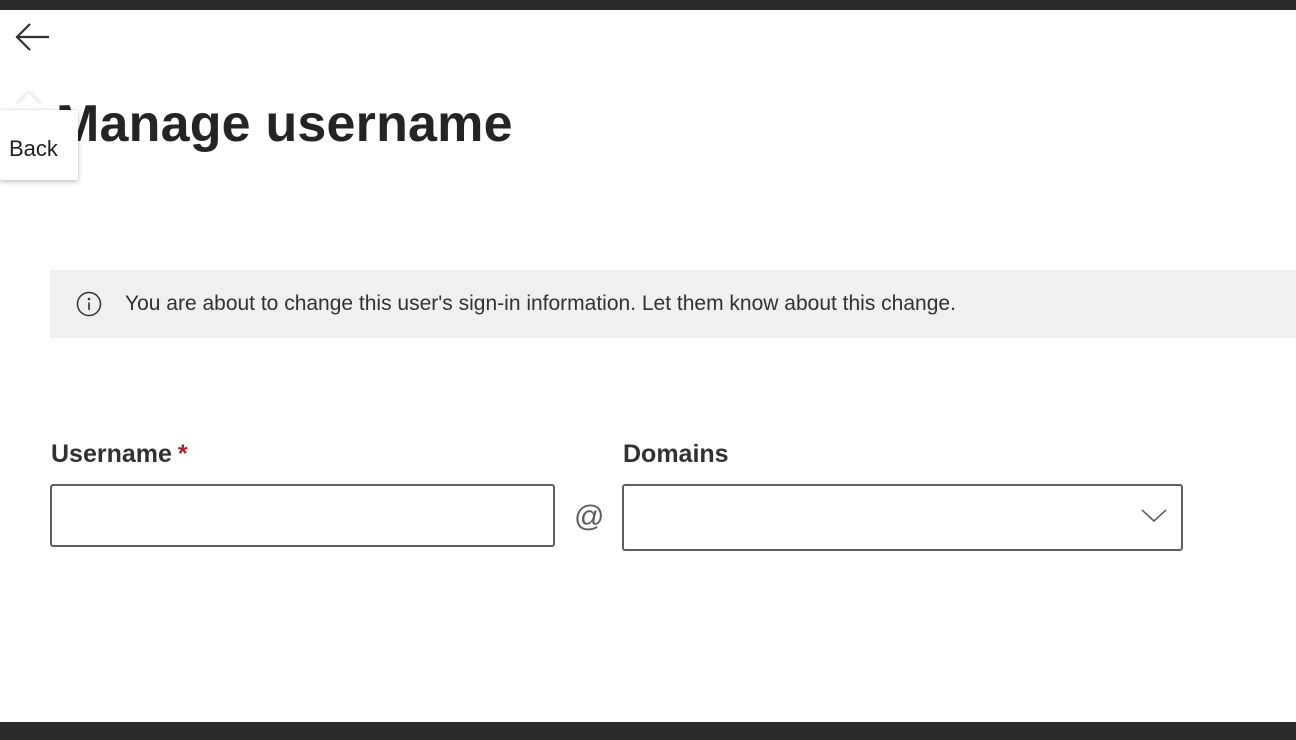 The image size is (1296, 740). I want to click on back-tooltip-text: Back, so click(33, 148).